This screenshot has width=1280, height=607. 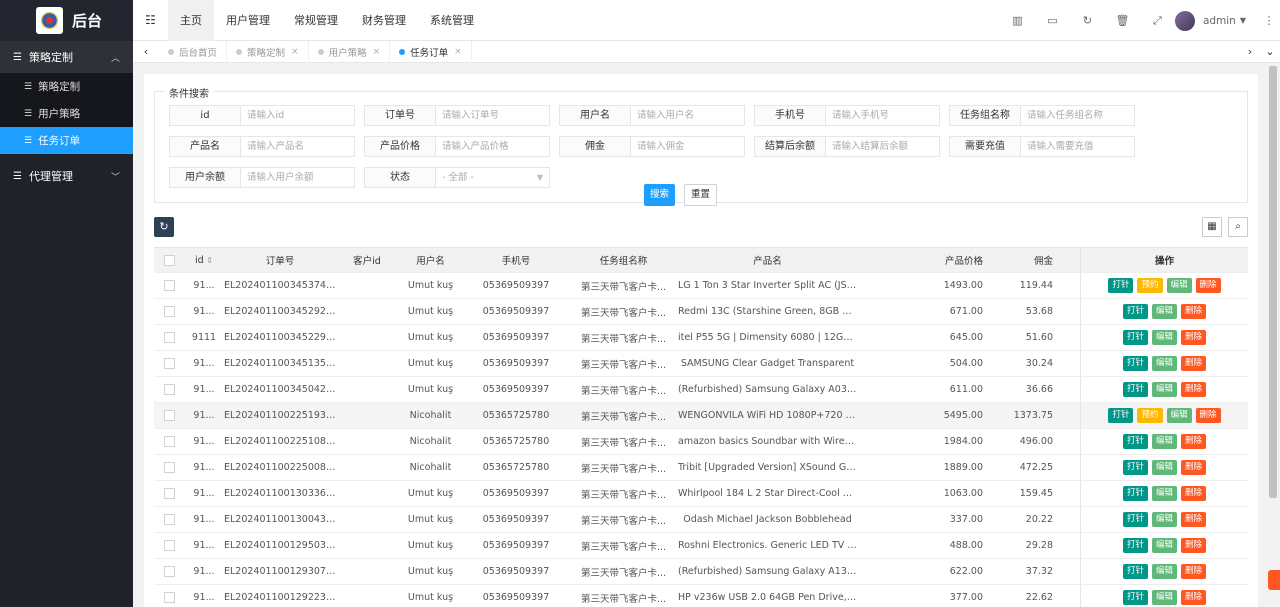 What do you see at coordinates (1122, 20) in the screenshot?
I see `trash-icon: 🗑` at bounding box center [1122, 20].